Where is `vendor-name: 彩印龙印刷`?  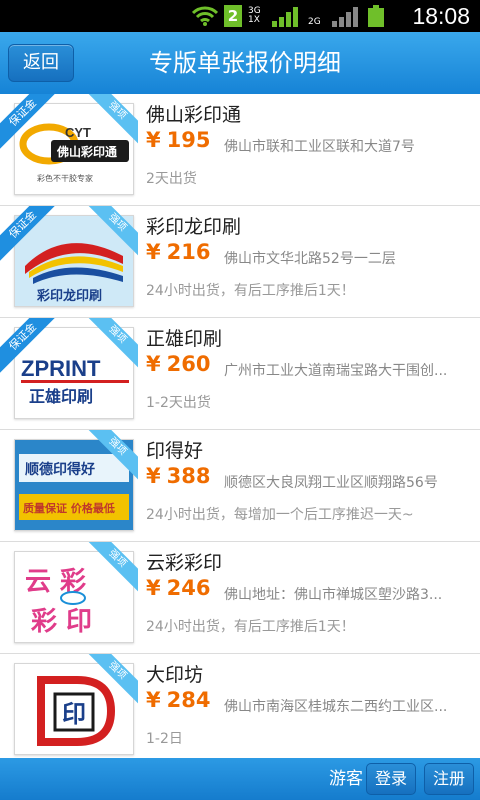 vendor-name: 彩印龙印刷 is located at coordinates (194, 227).